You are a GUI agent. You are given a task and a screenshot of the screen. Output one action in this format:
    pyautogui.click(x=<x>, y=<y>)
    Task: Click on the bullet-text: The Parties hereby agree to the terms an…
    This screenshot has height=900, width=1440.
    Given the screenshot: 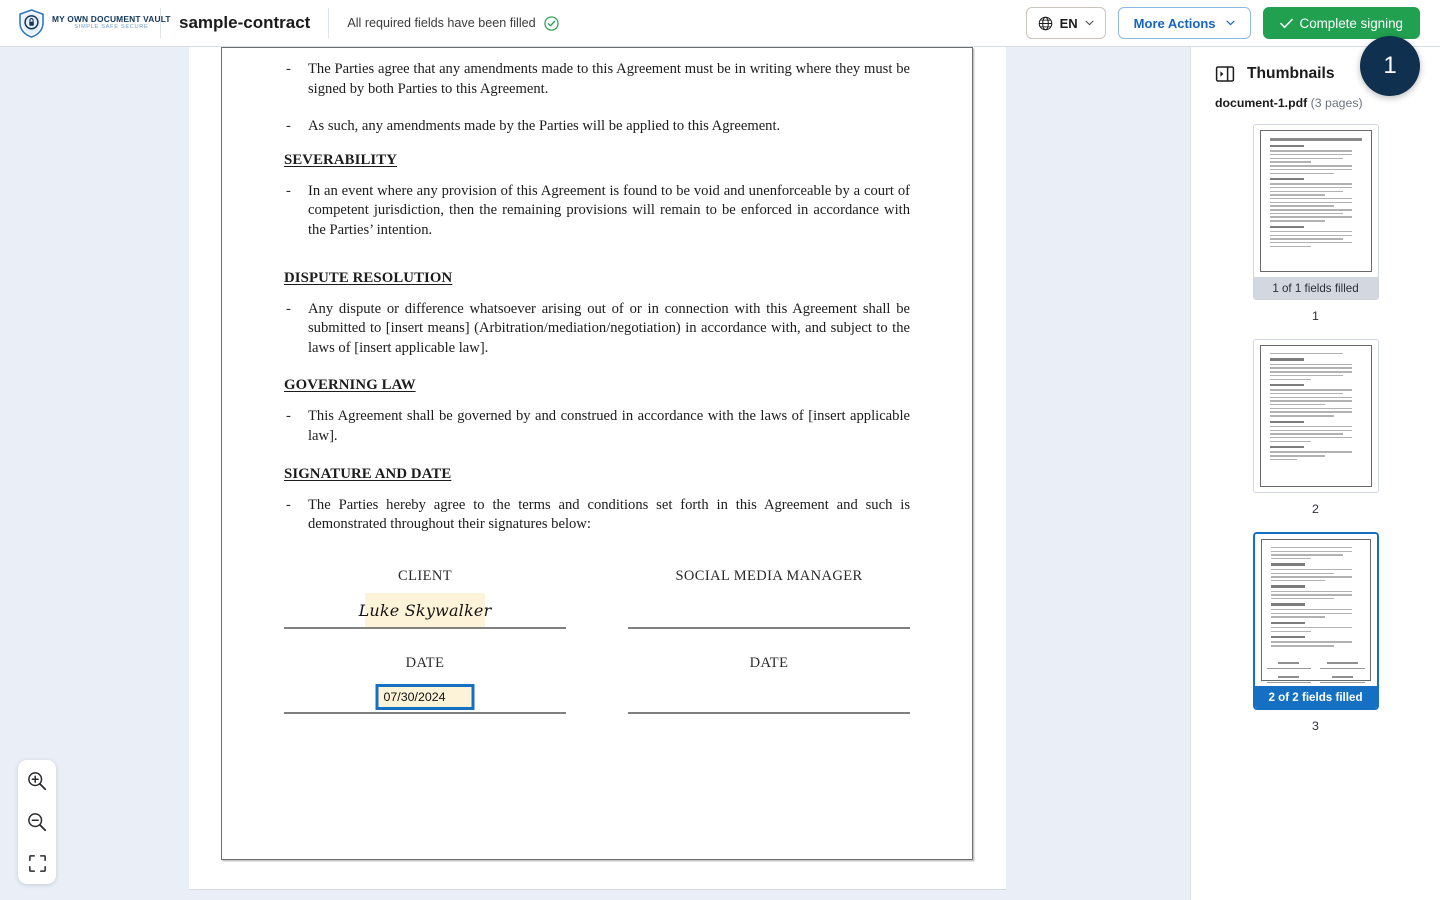 What is the action you would take?
    pyautogui.click(x=609, y=514)
    